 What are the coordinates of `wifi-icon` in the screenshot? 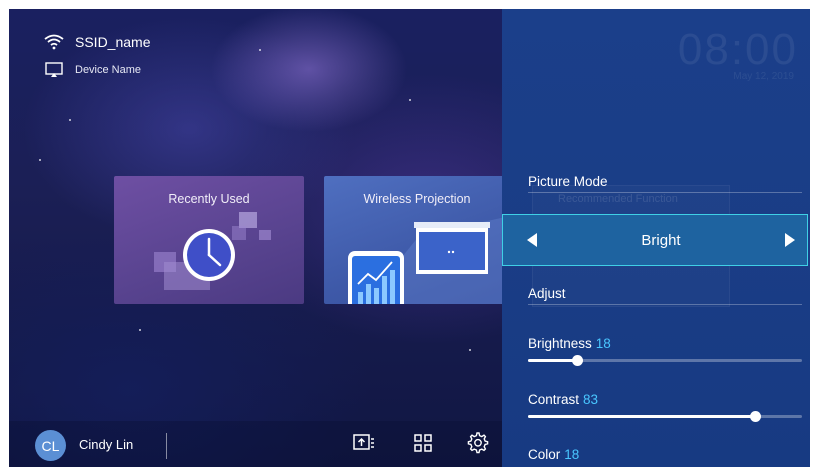 It's located at (54, 42).